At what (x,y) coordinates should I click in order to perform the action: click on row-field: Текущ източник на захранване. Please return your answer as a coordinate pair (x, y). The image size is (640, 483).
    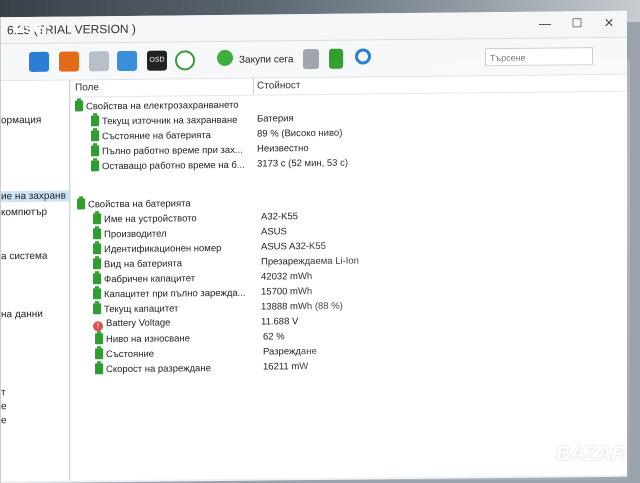
    Looking at the image, I should click on (170, 121).